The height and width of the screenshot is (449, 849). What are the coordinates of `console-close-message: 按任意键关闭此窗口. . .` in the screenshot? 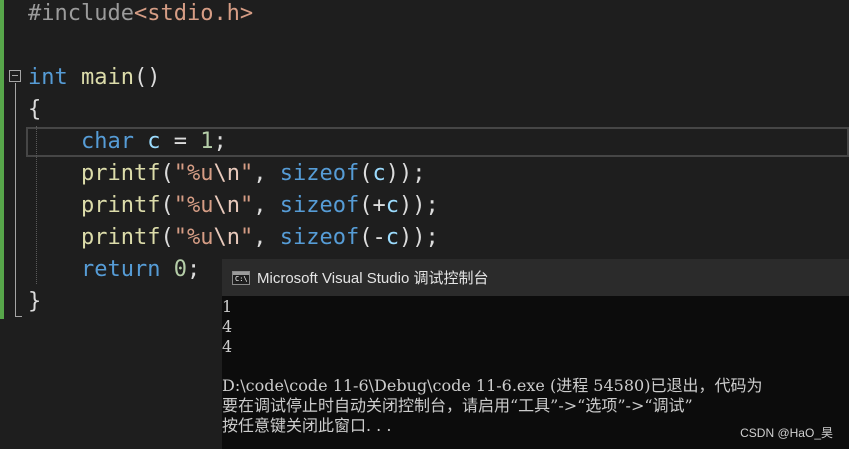 It's located at (307, 425).